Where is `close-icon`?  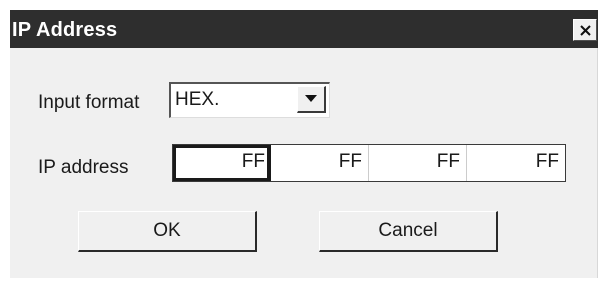
close-icon is located at coordinates (585, 30).